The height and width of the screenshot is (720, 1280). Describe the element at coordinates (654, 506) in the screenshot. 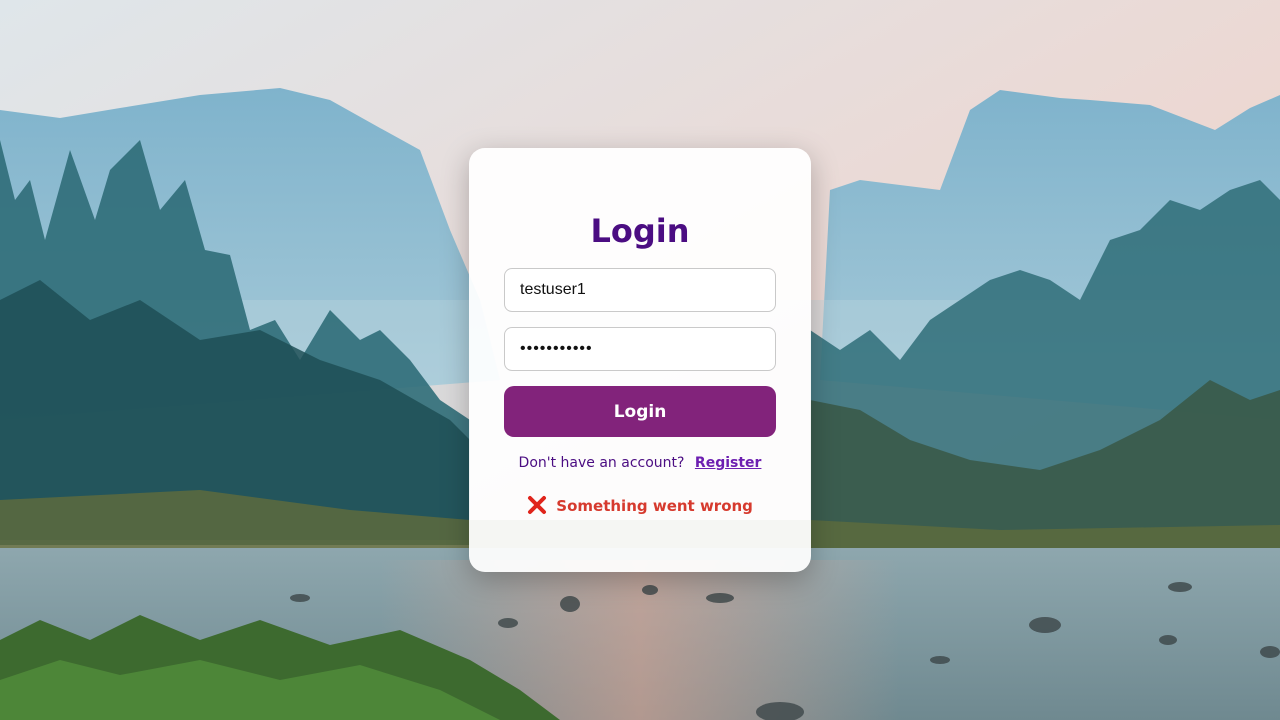

I see `error-text: Something went wrong` at that location.